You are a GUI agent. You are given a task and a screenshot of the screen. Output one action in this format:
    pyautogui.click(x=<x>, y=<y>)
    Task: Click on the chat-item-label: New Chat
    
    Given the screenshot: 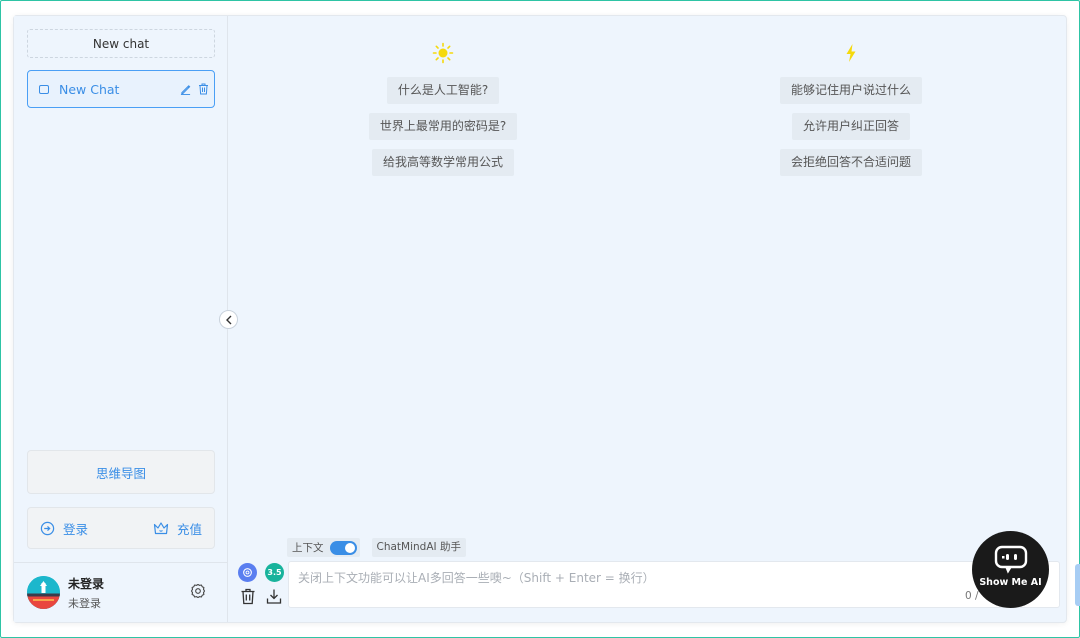 What is the action you would take?
    pyautogui.click(x=89, y=89)
    